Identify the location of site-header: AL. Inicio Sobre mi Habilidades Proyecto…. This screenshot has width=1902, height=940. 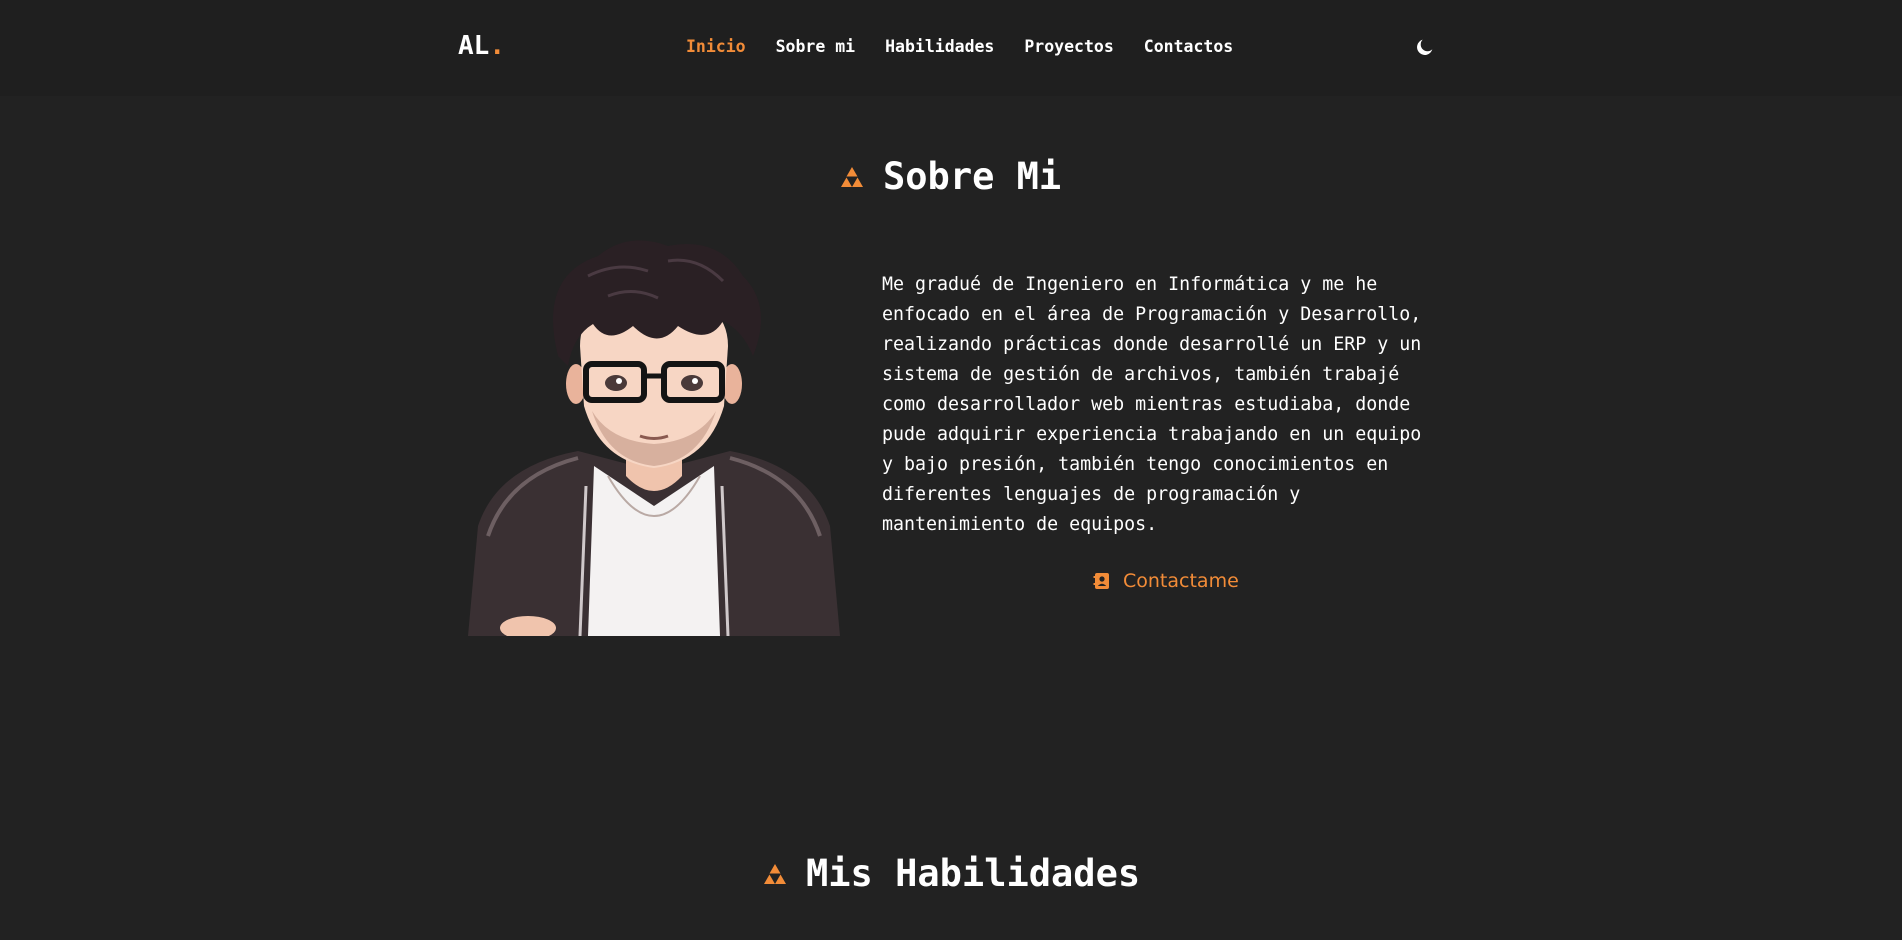
(951, 48).